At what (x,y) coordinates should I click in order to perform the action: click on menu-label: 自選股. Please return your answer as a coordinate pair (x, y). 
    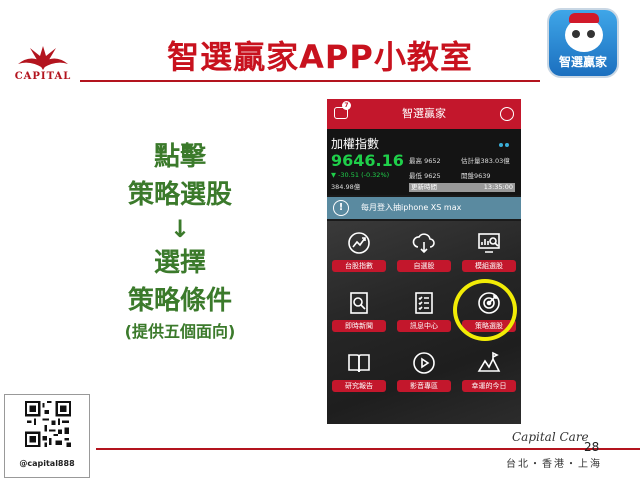
    Looking at the image, I should click on (424, 266).